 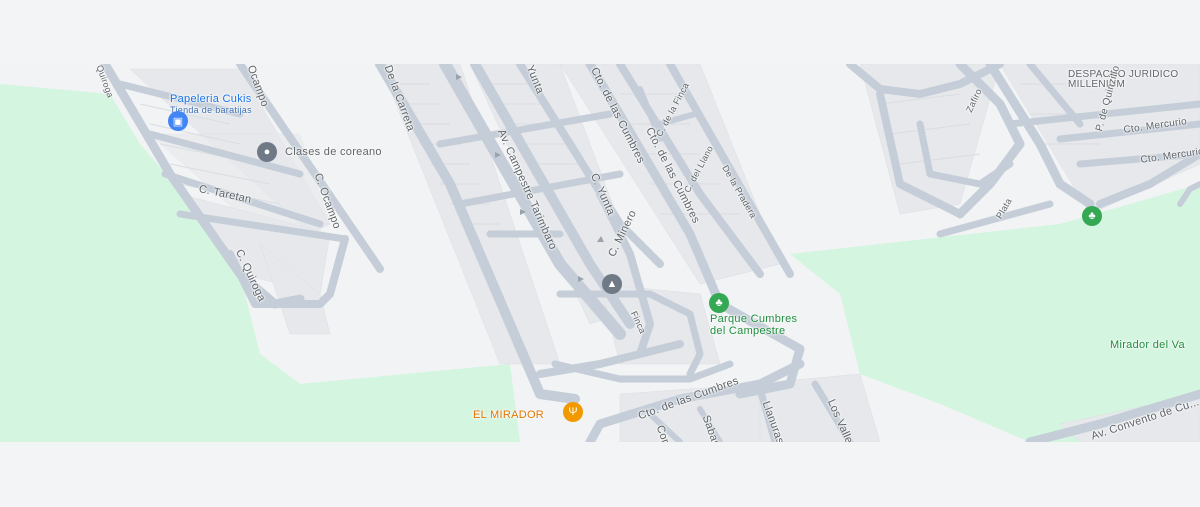 What do you see at coordinates (719, 303) in the screenshot?
I see `park-tree-icon: ♣` at bounding box center [719, 303].